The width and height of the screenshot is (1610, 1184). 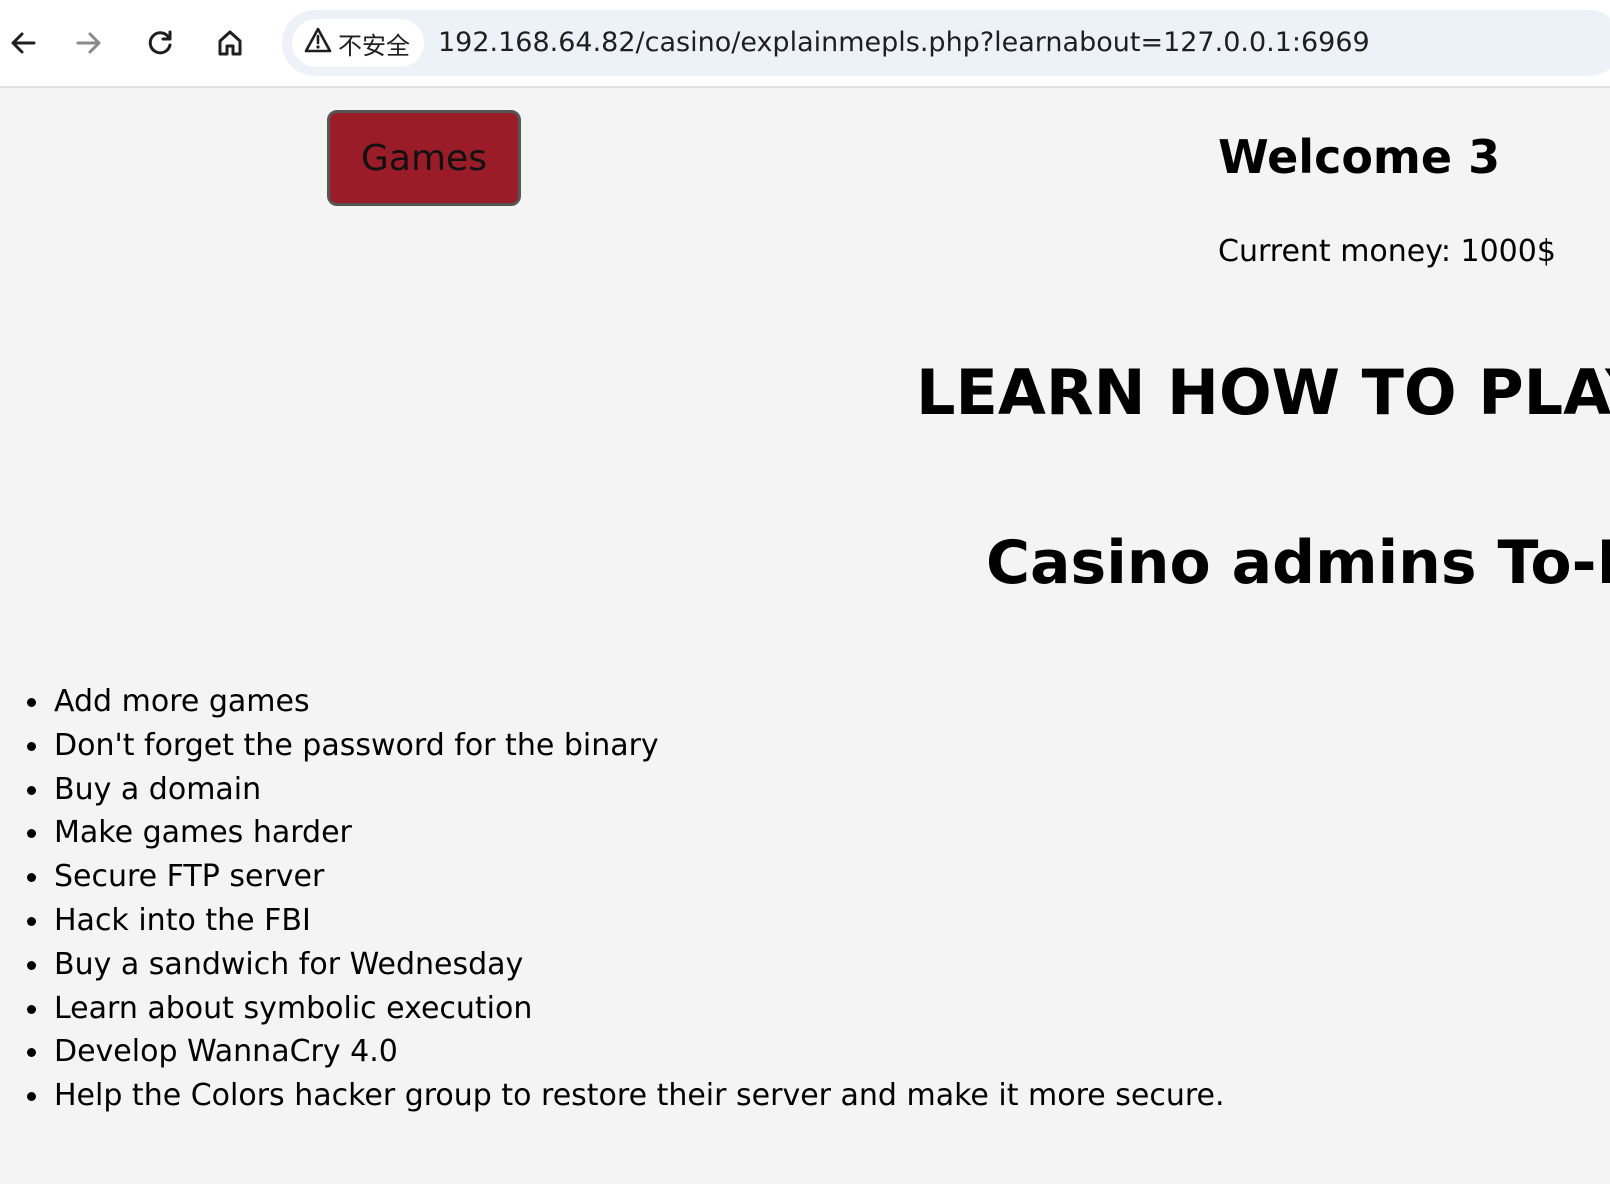 What do you see at coordinates (318, 43) in the screenshot?
I see `warning-icon` at bounding box center [318, 43].